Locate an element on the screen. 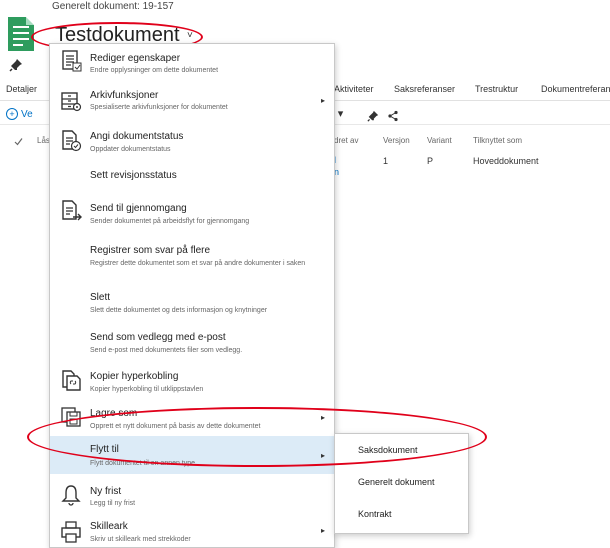 The image size is (610, 548). row-variant: P is located at coordinates (430, 161).